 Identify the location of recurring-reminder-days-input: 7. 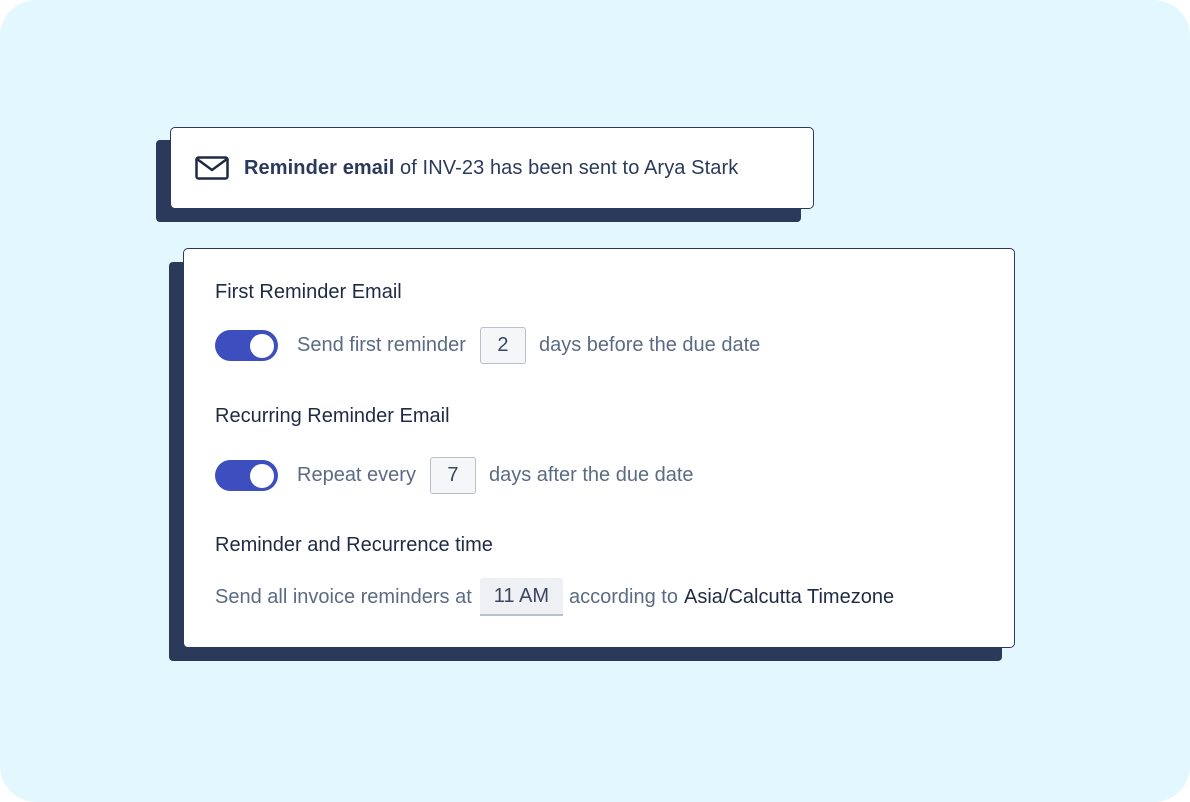
(452, 475).